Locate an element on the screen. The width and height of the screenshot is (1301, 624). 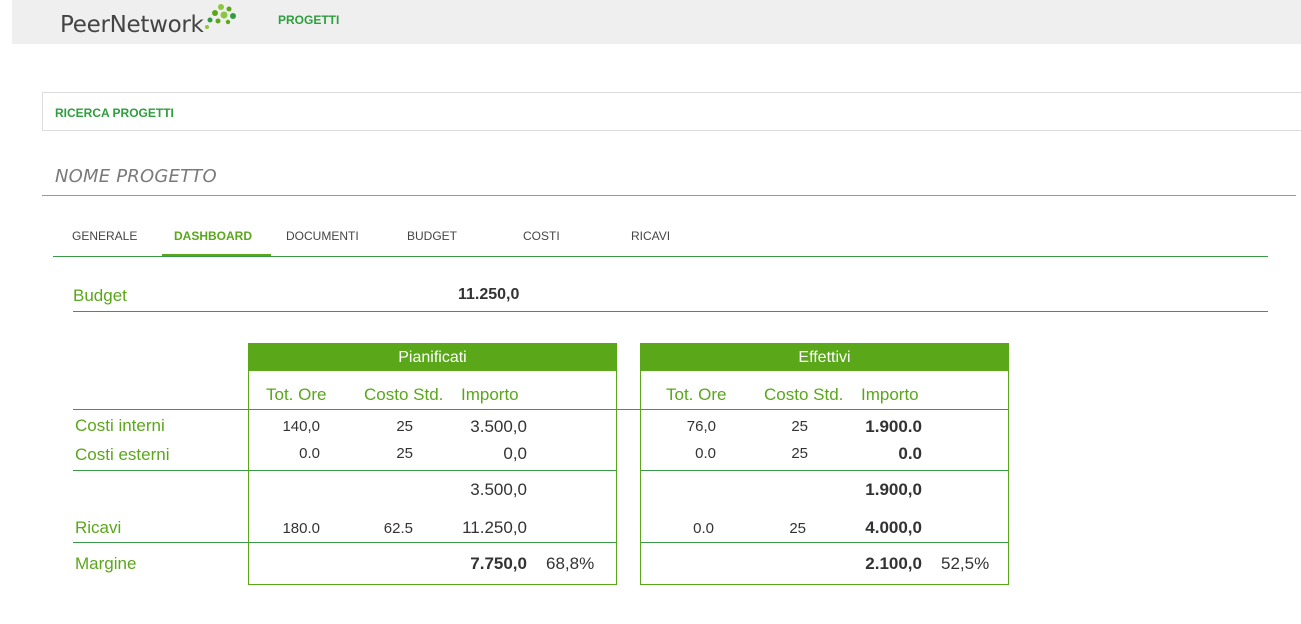
search-projects-panel: RICERCA PROGETTI is located at coordinates (671, 111).